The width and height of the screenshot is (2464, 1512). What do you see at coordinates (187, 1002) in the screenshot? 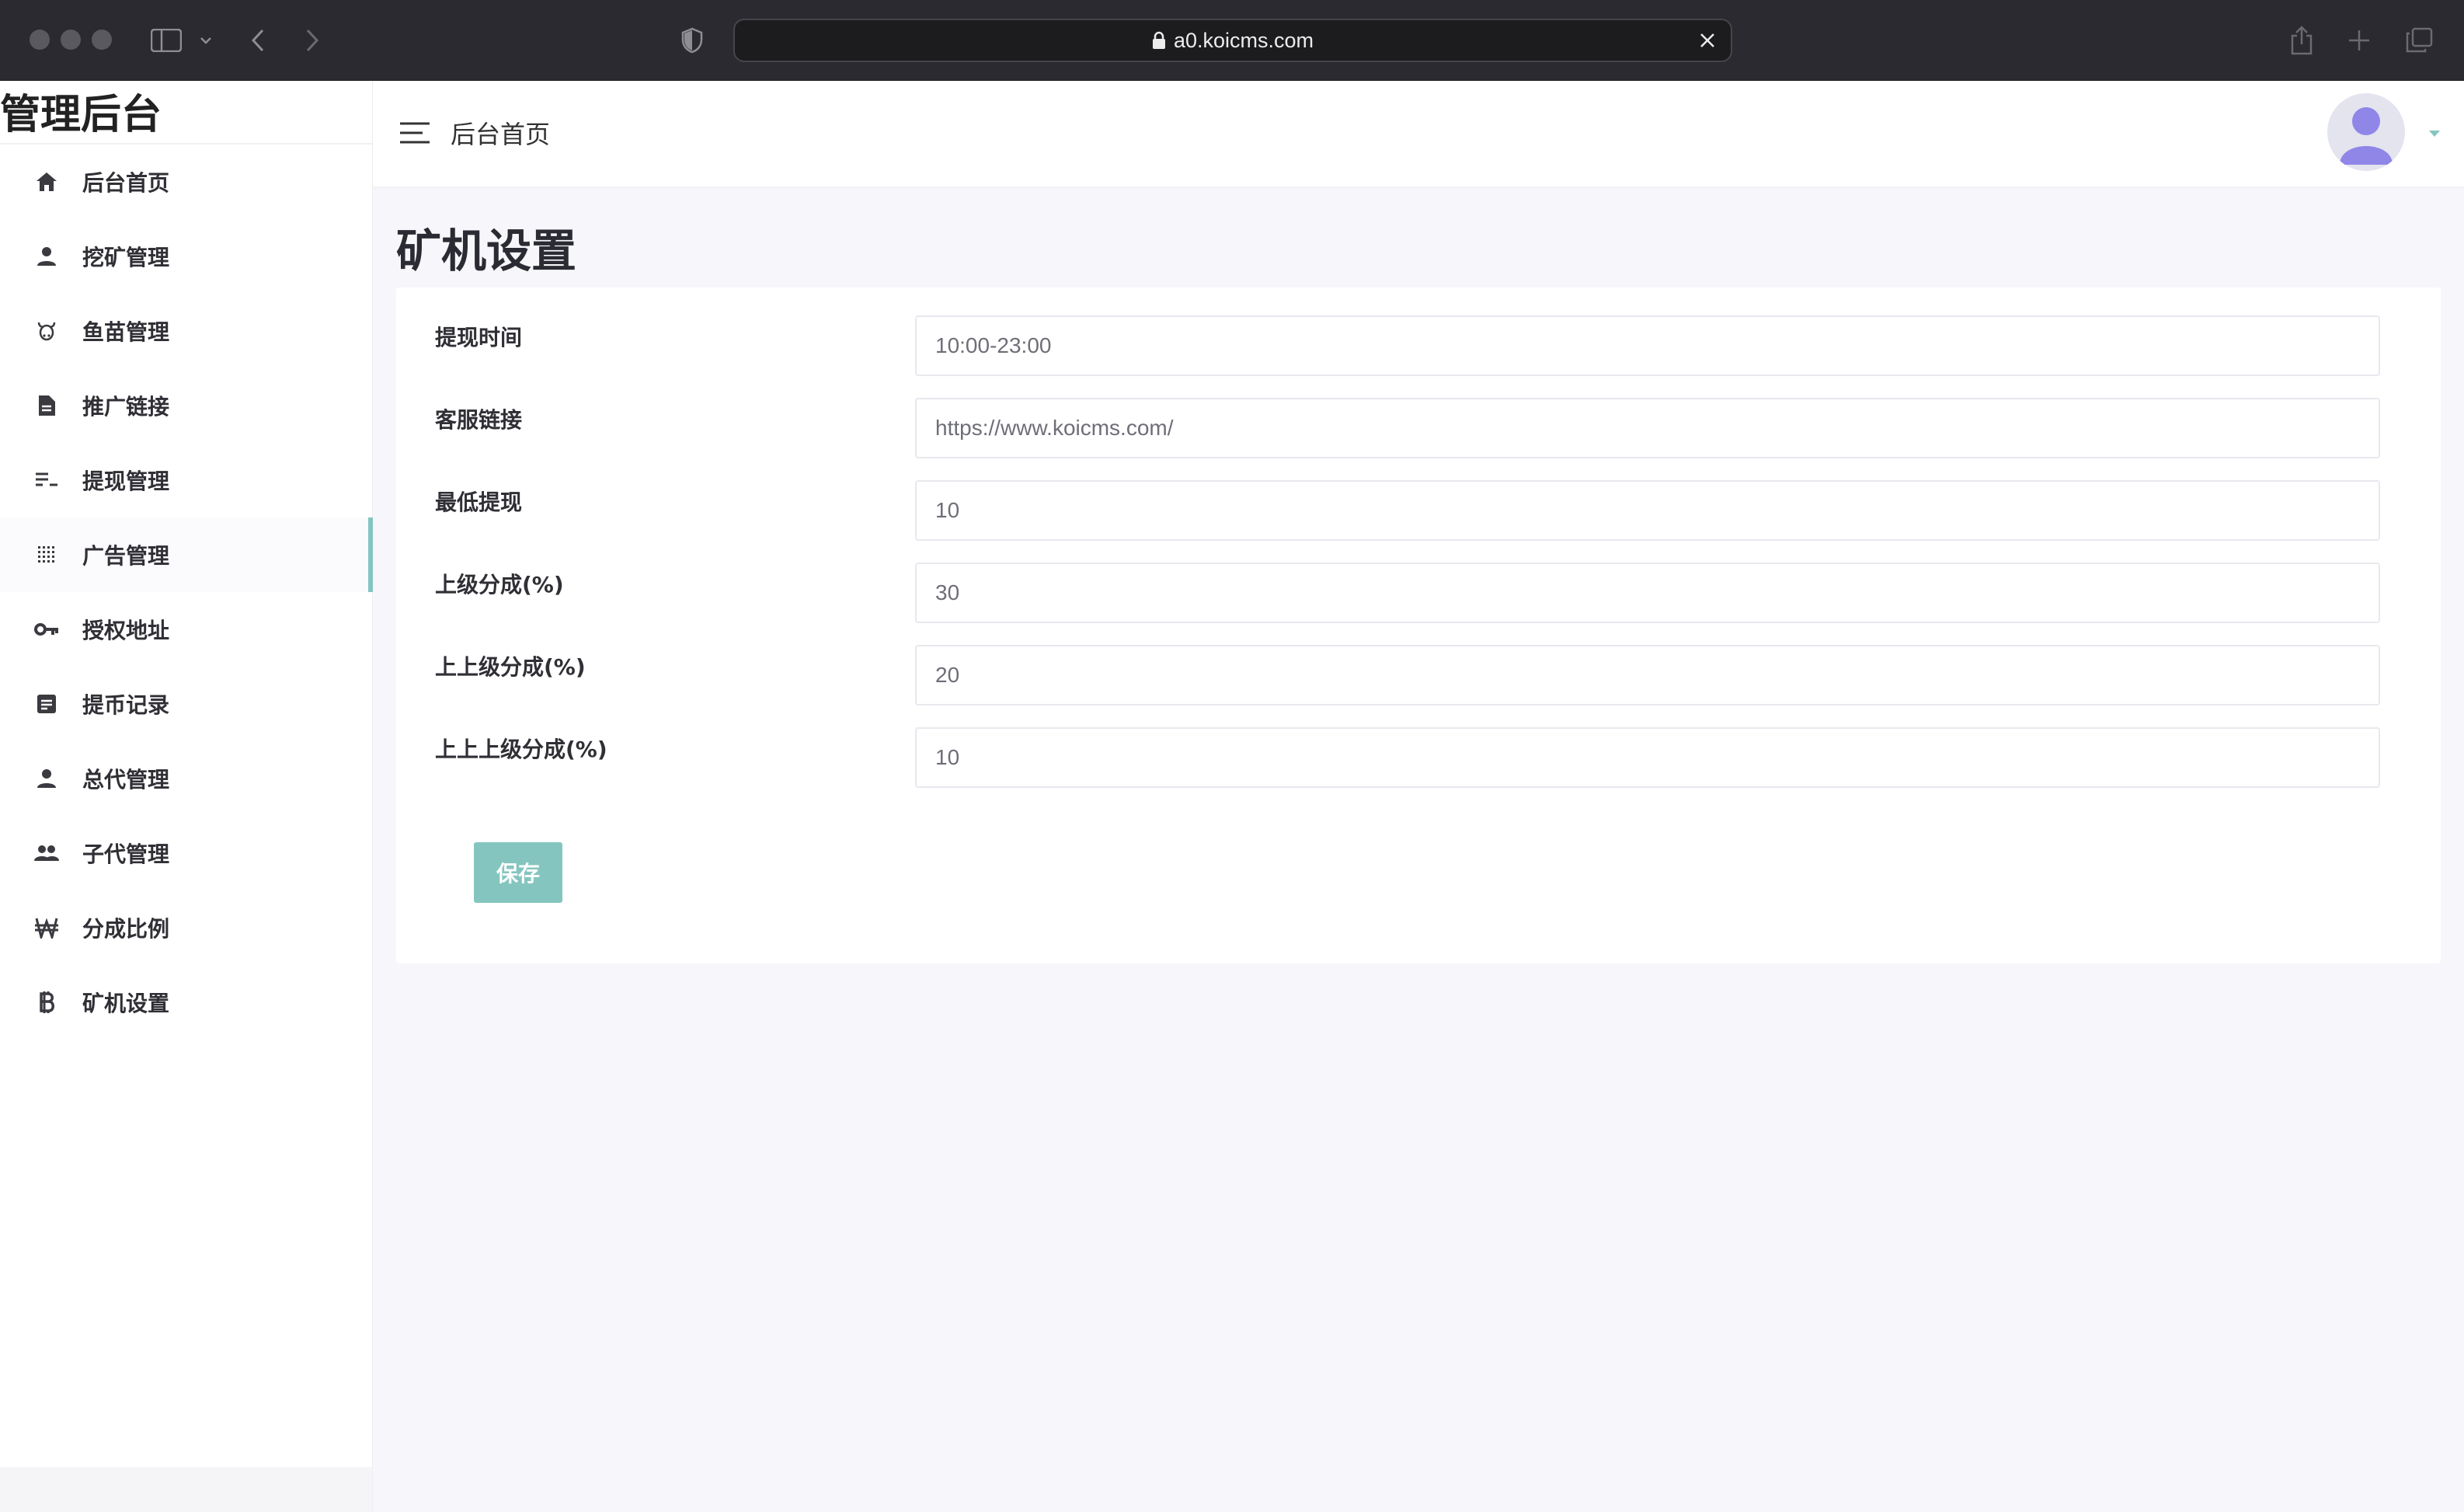
I see `sidebar-item-miner-settings: 矿机设置` at bounding box center [187, 1002].